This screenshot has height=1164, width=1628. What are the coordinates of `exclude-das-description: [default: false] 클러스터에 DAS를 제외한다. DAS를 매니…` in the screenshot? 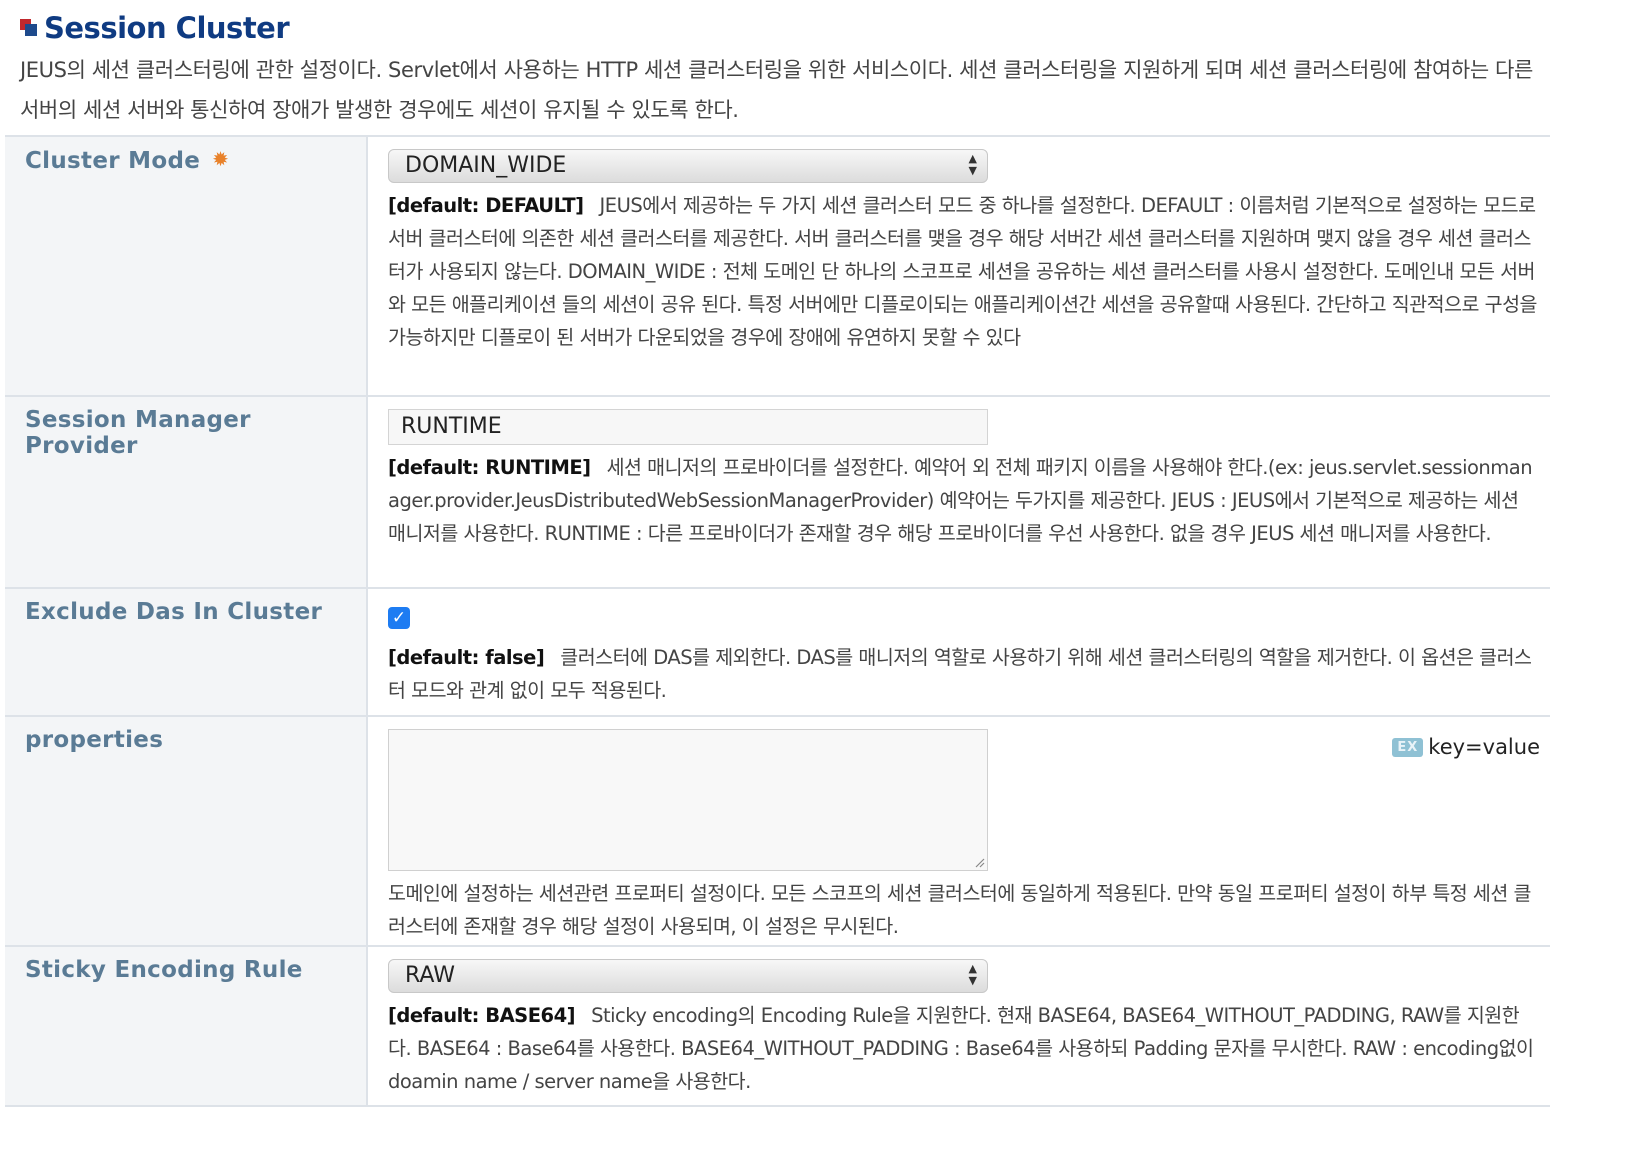 It's located at (964, 674).